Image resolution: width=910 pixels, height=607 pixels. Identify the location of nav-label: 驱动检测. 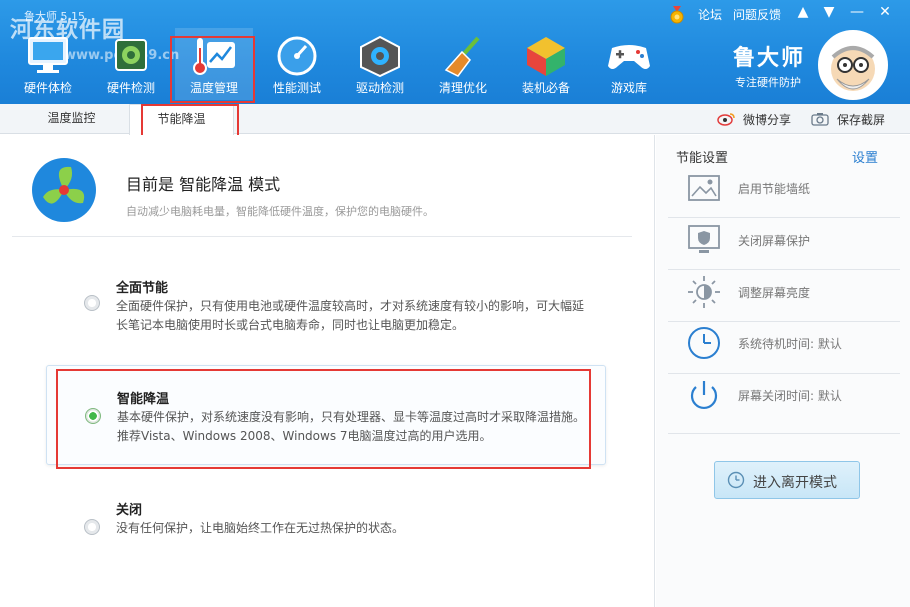
(379, 88).